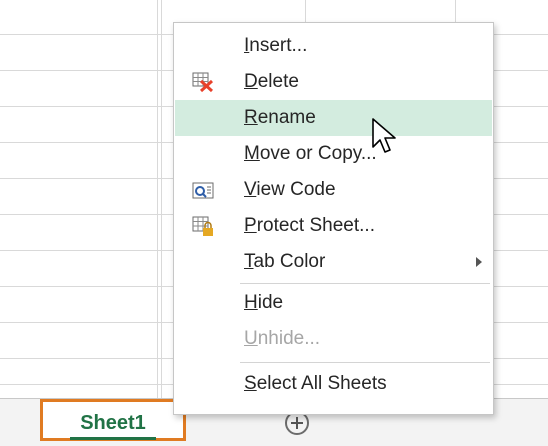 This screenshot has width=548, height=446. Describe the element at coordinates (479, 262) in the screenshot. I see `submenu-arrow-icon` at that location.